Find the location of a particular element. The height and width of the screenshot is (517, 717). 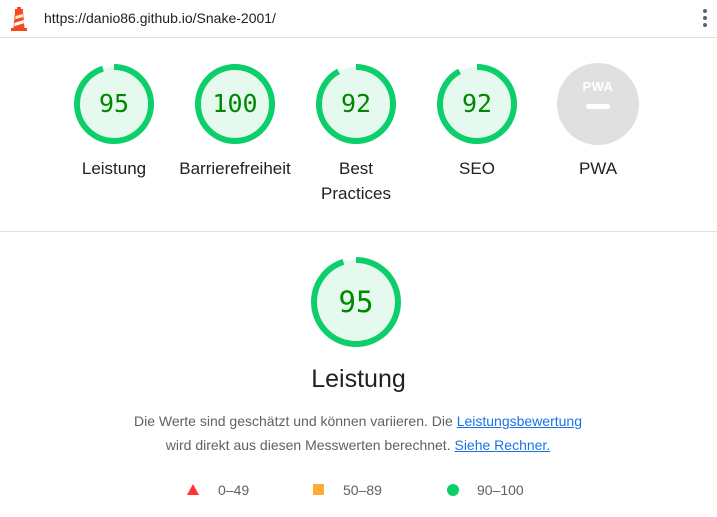

gauge-seo: 92 SEO is located at coordinates (477, 122).